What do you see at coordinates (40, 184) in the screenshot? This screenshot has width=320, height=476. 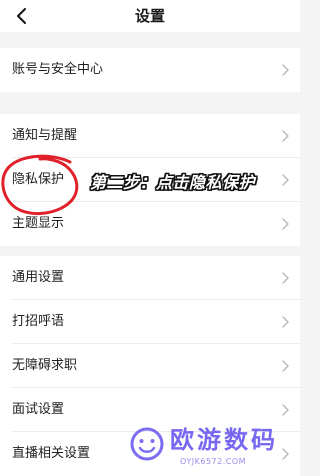 I see `highlight-circle` at bounding box center [40, 184].